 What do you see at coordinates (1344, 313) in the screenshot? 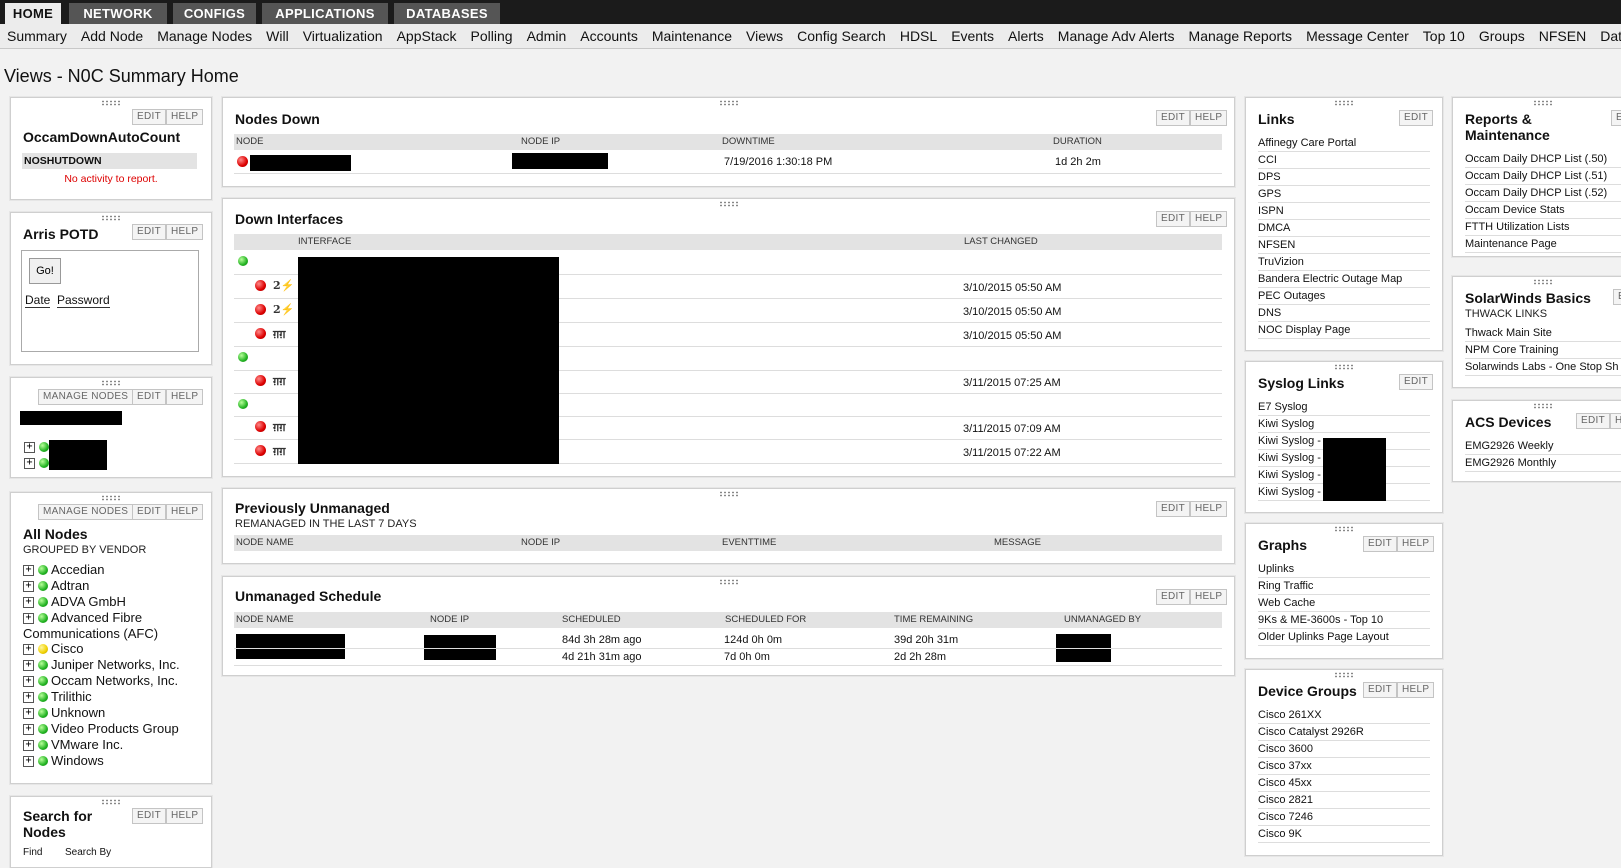
I see `link-item: DNS` at bounding box center [1344, 313].